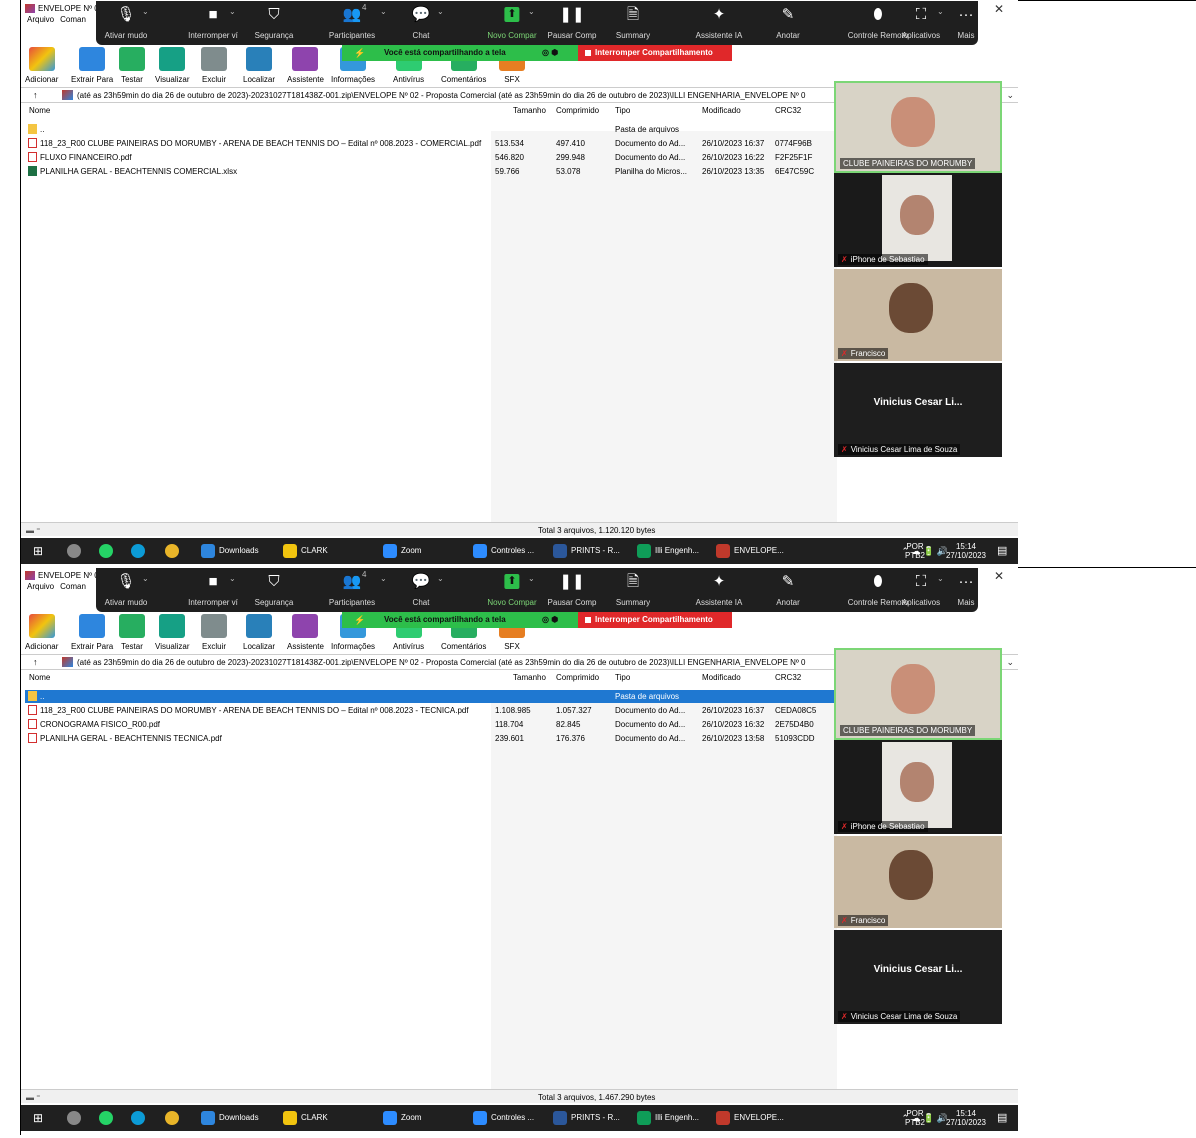 This screenshot has width=1196, height=1138. Describe the element at coordinates (1002, 551) in the screenshot. I see `notification-icon: ▤` at that location.